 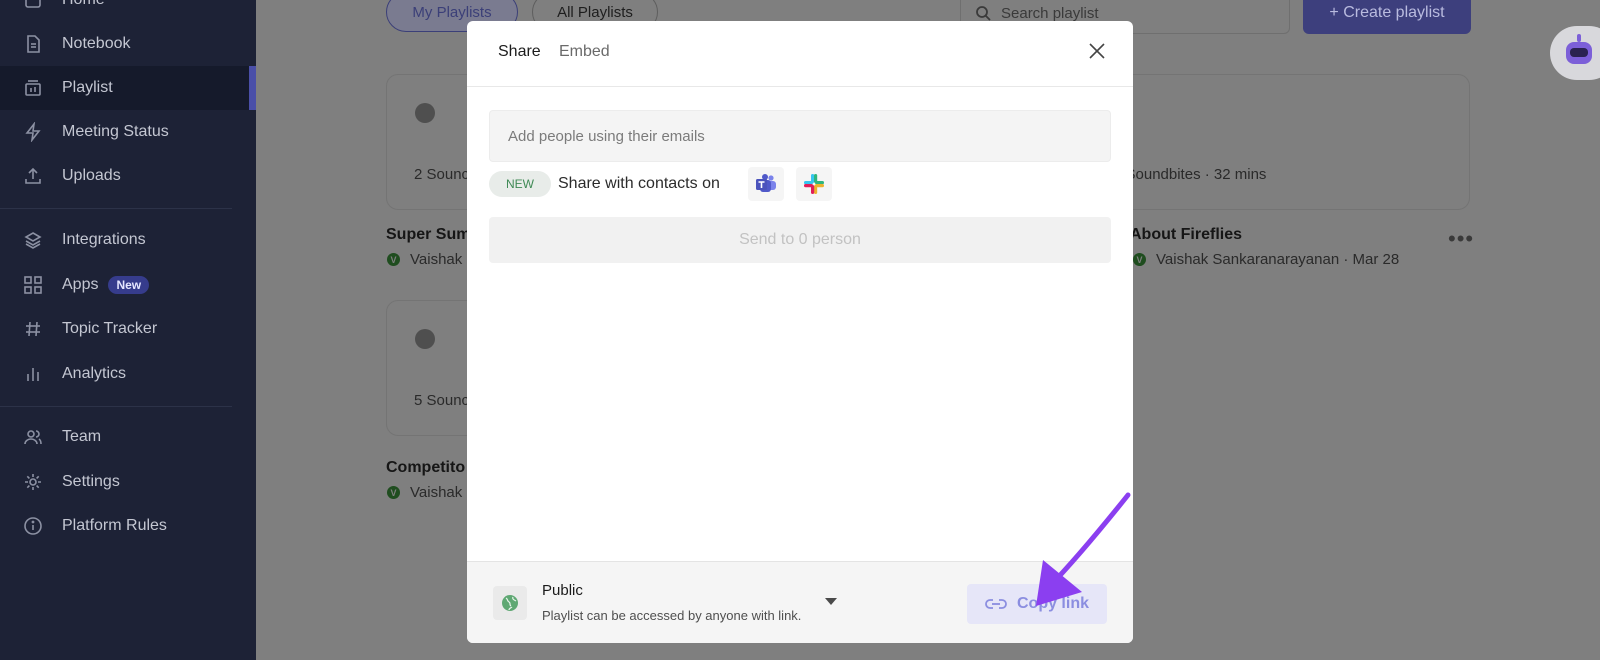 What do you see at coordinates (115, 131) in the screenshot?
I see `sidebar-item-label: Meeting Status` at bounding box center [115, 131].